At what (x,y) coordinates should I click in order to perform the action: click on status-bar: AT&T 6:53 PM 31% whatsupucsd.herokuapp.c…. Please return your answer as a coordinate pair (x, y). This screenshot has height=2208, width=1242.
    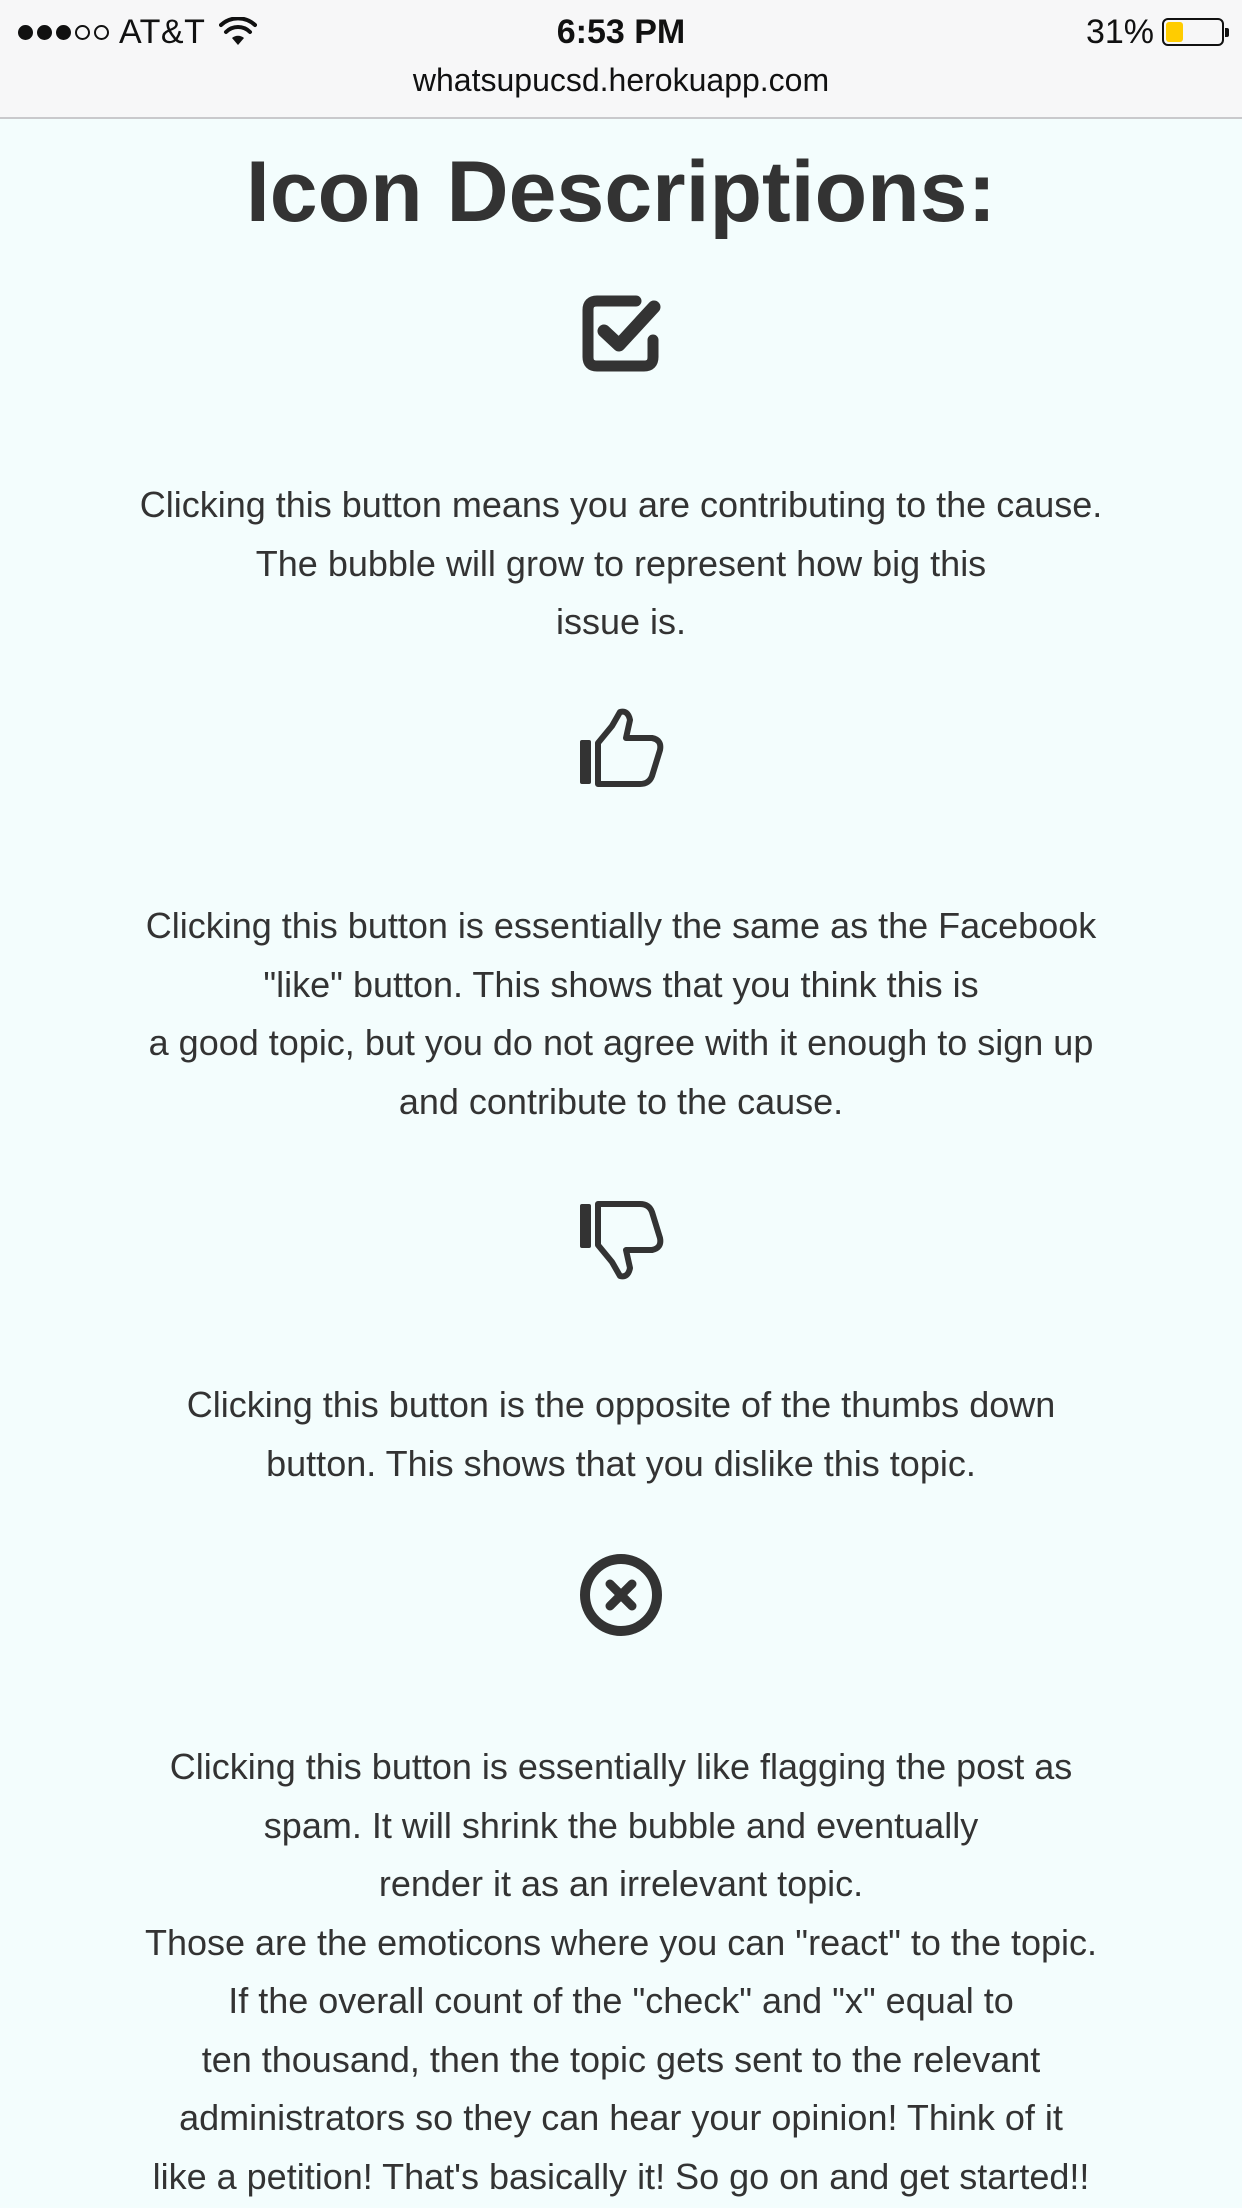
    Looking at the image, I should click on (621, 59).